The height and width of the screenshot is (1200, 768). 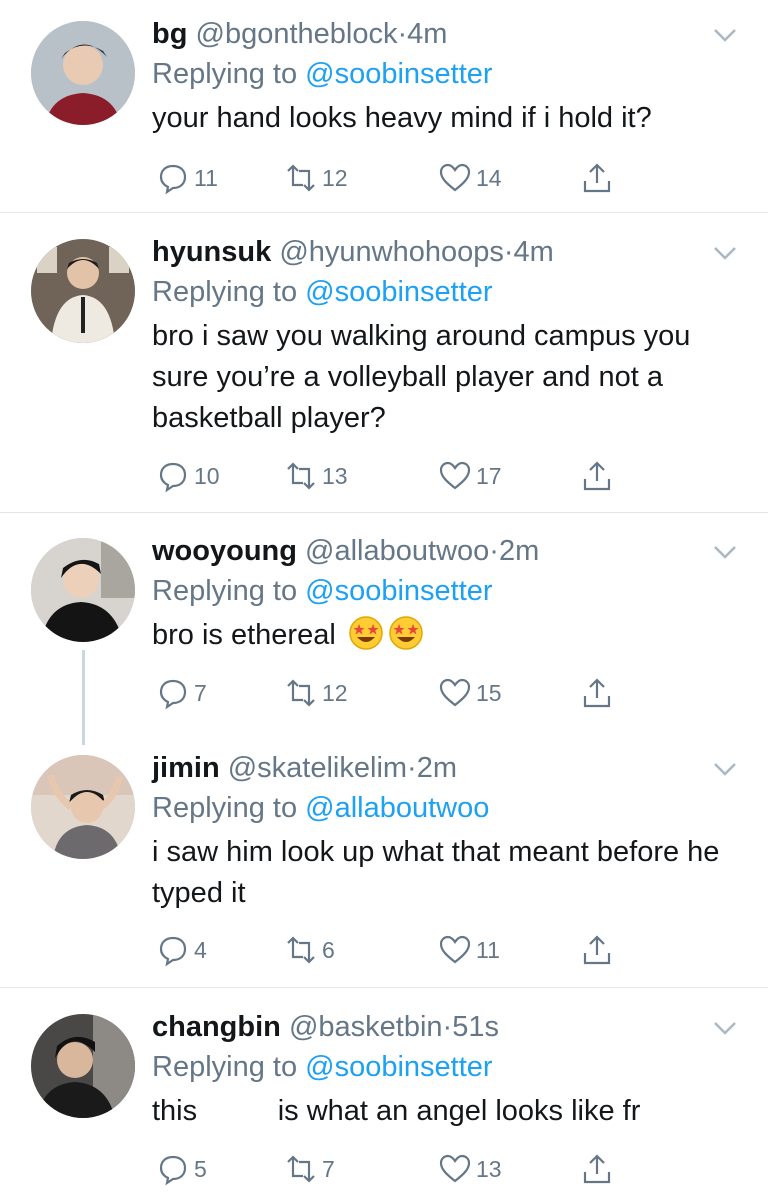 I want to click on tweet-text: your hand looks heavy mind if i hold it?, so click(x=402, y=118).